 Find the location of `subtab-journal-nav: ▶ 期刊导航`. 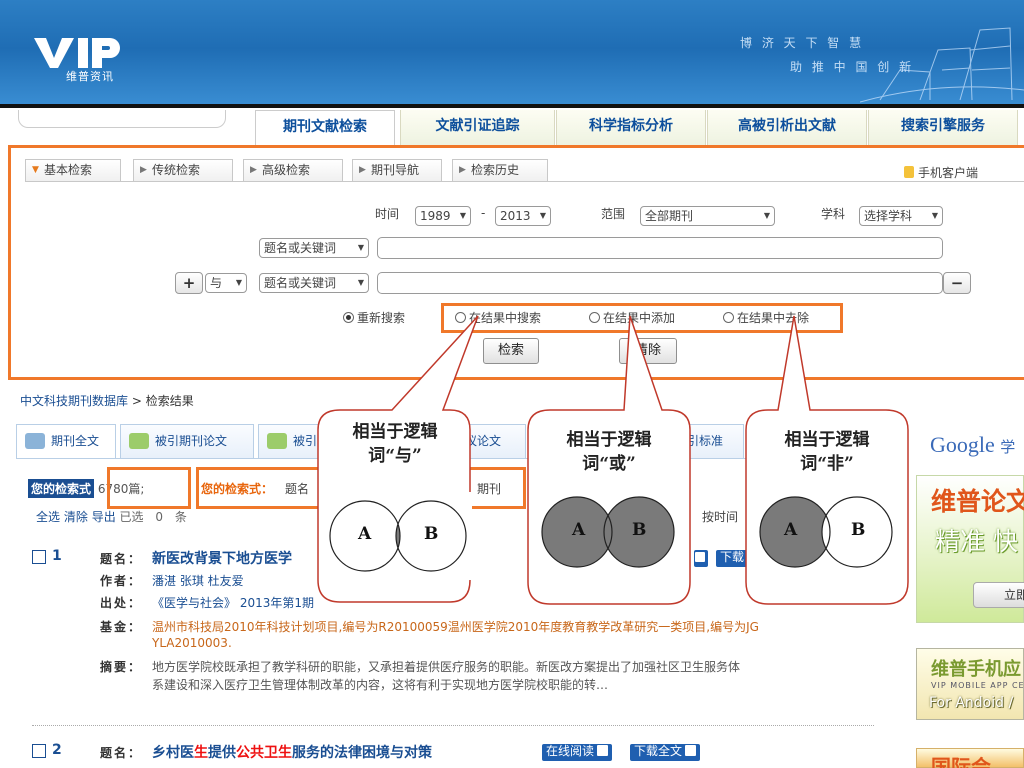

subtab-journal-nav: ▶ 期刊导航 is located at coordinates (397, 170).